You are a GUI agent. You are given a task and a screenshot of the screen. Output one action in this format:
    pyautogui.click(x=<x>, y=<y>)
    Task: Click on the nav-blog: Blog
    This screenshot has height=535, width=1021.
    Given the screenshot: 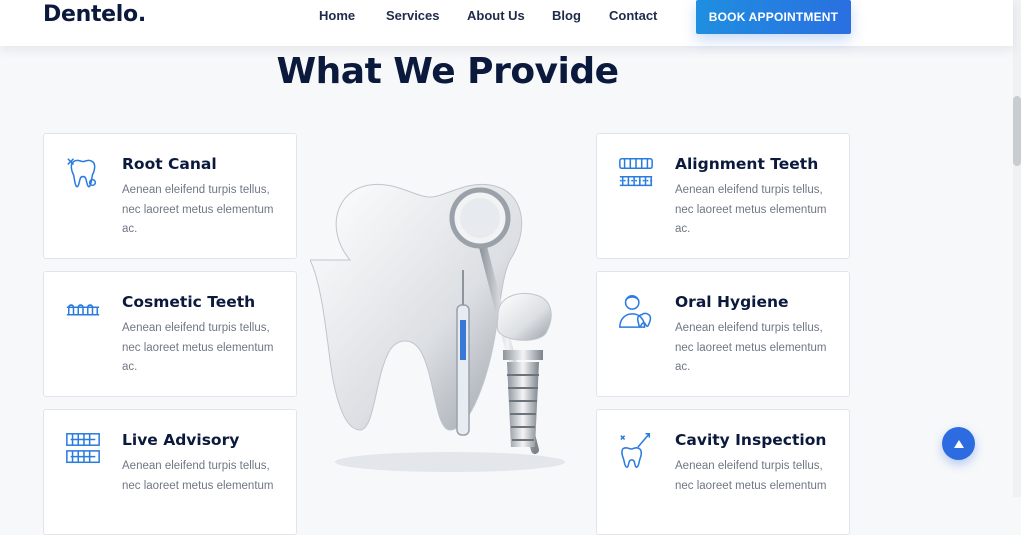 What is the action you would take?
    pyautogui.click(x=566, y=15)
    